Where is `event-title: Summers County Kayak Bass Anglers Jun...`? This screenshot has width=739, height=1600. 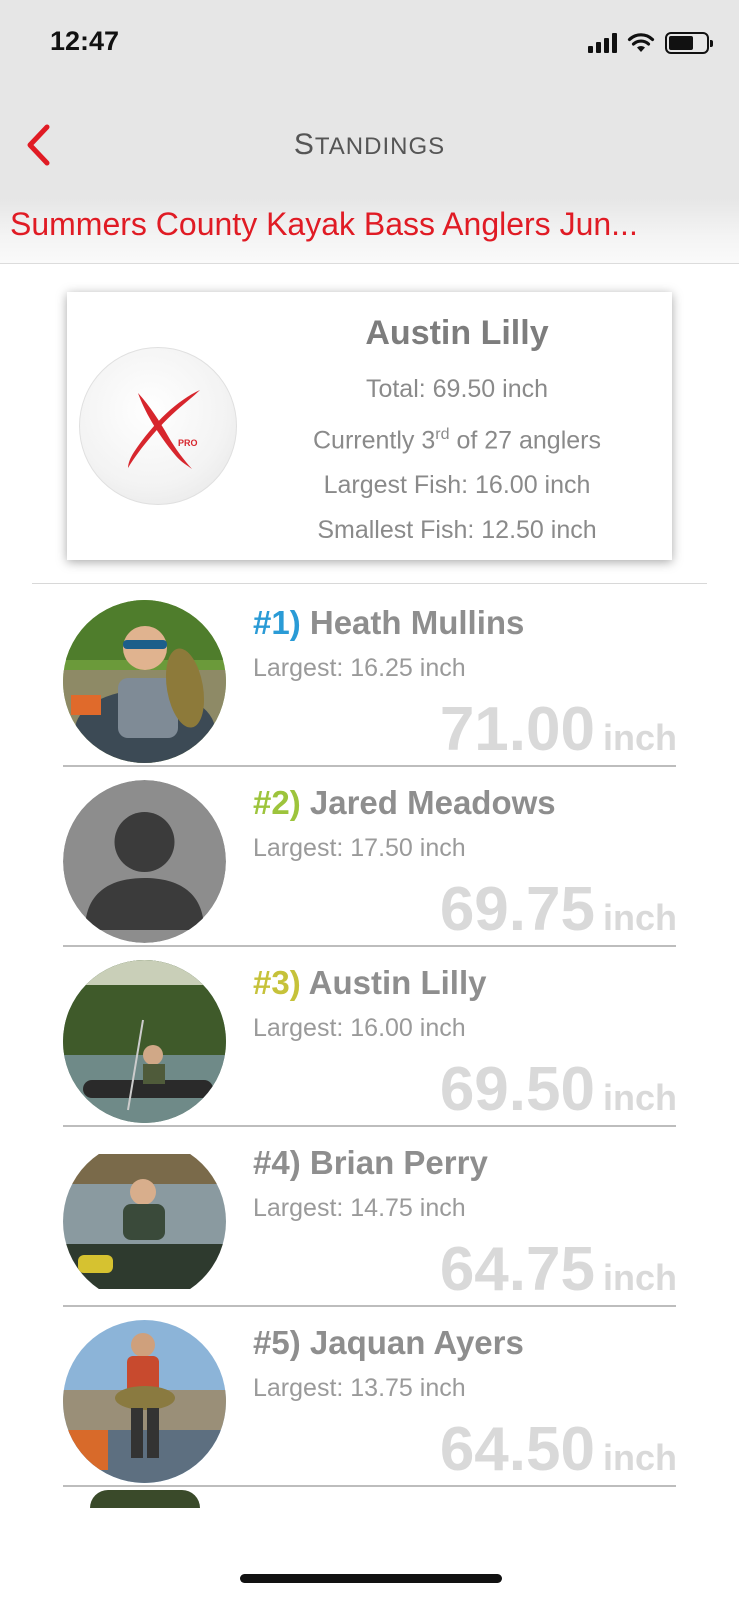 event-title: Summers County Kayak Bass Anglers Jun... is located at coordinates (324, 224).